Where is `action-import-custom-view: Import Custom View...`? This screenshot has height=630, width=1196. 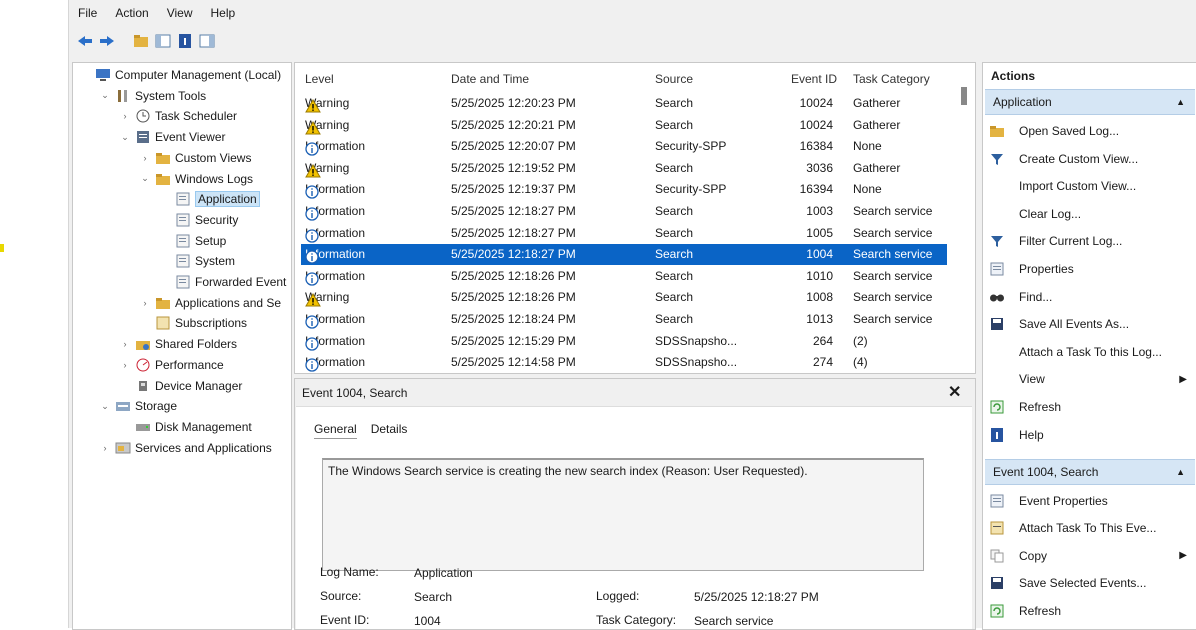
action-import-custom-view: Import Custom View... is located at coordinates (1091, 186).